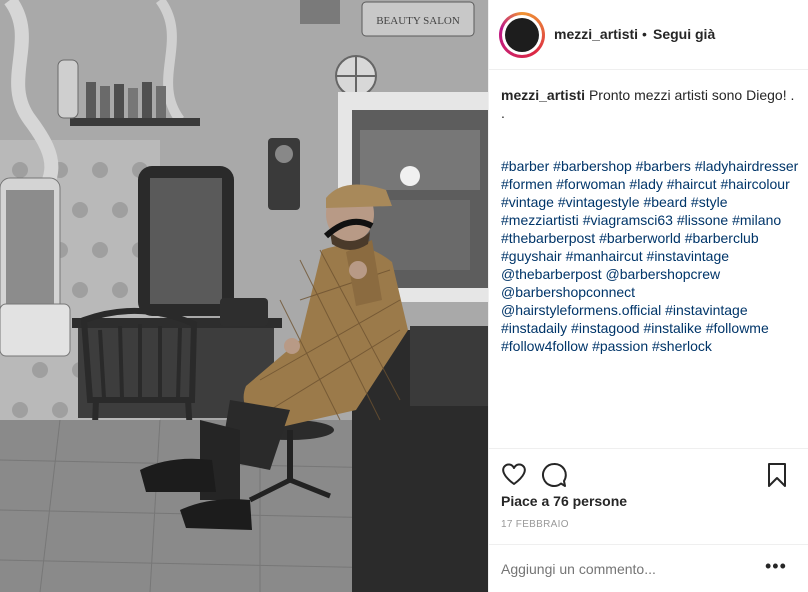 The width and height of the screenshot is (808, 592). What do you see at coordinates (648, 35) in the screenshot?
I see `post-header: mezzi_artisti • Segui già` at bounding box center [648, 35].